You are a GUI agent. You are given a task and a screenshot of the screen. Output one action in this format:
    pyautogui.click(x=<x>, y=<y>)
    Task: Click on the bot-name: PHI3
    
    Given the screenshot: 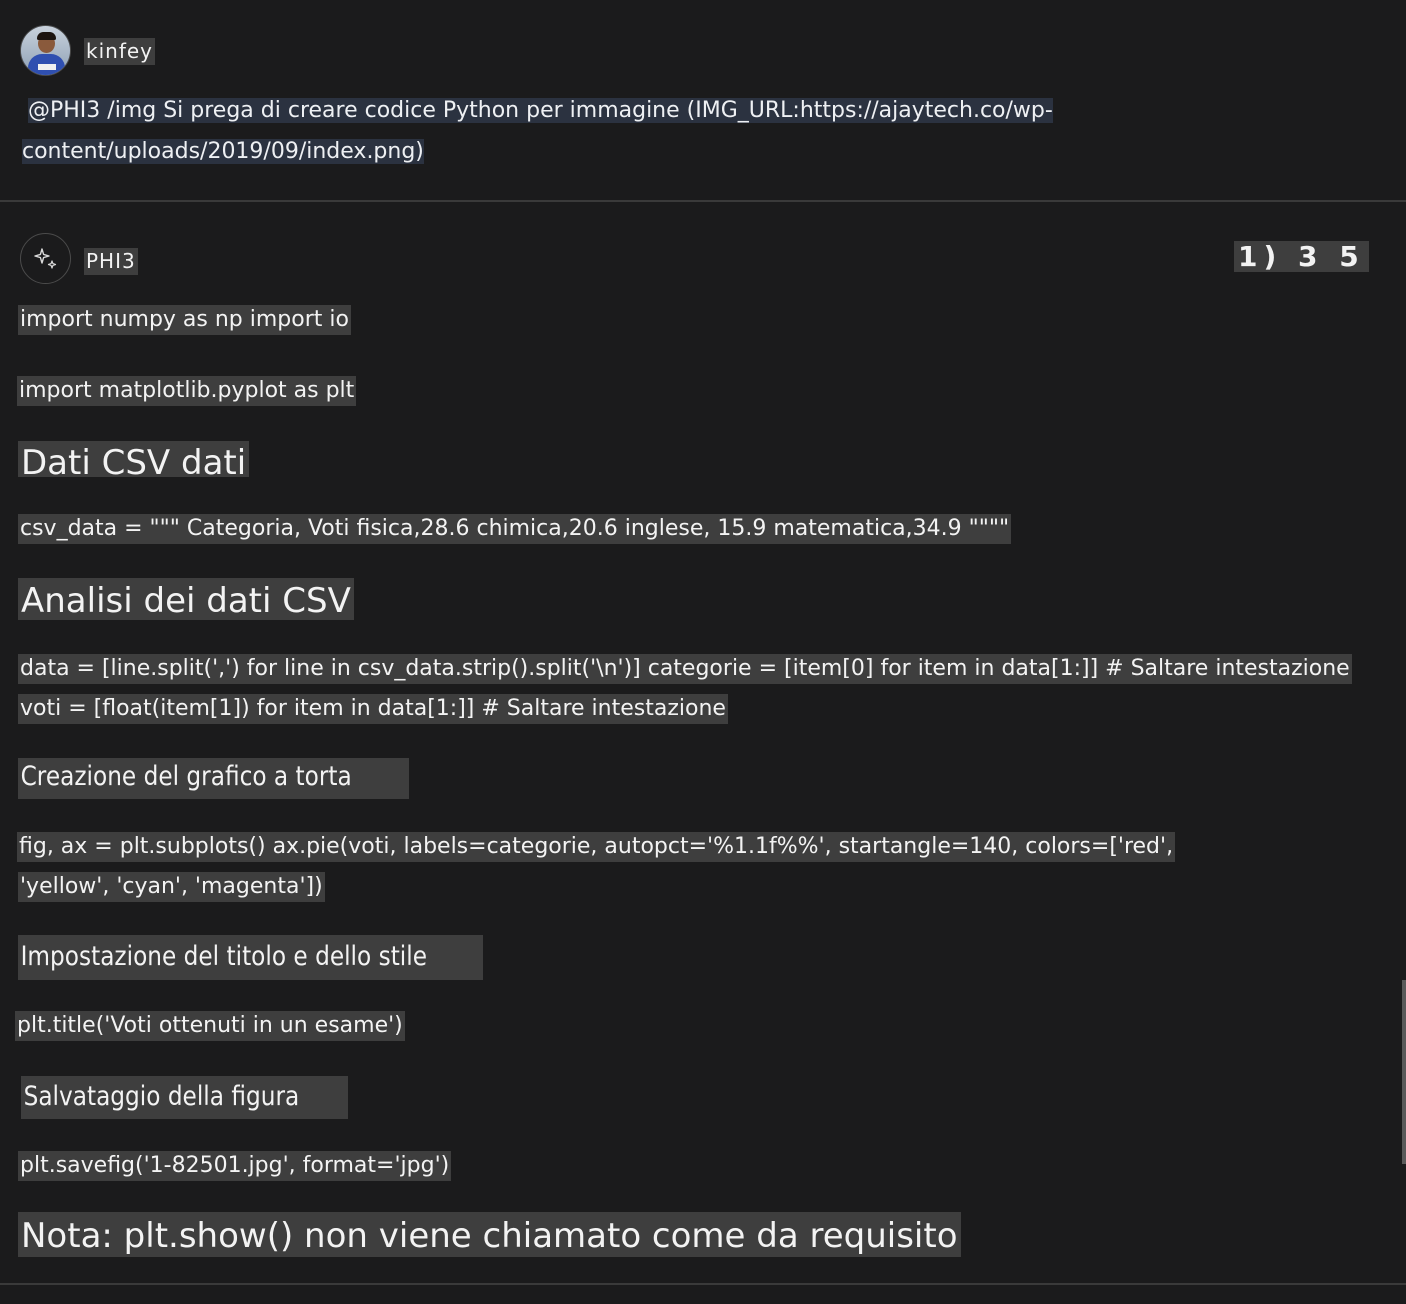 What is the action you would take?
    pyautogui.click(x=111, y=261)
    